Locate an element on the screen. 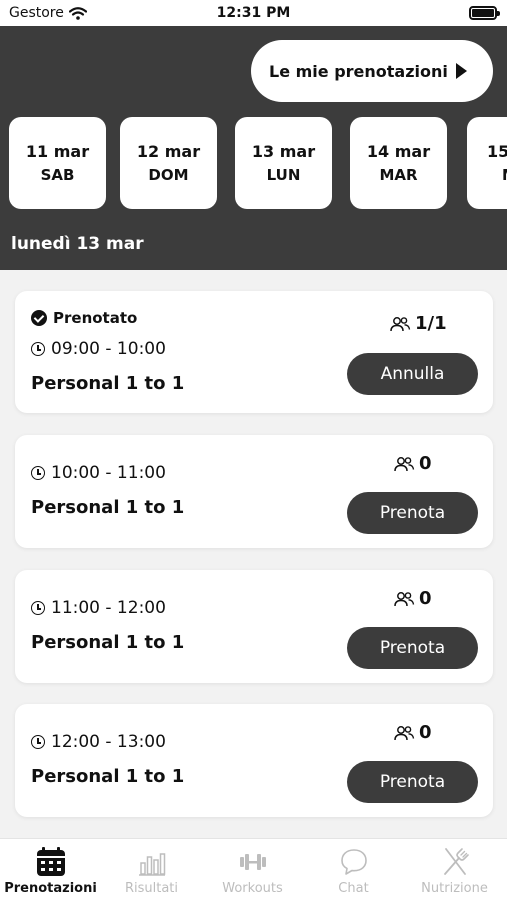 The width and height of the screenshot is (507, 900). selected-date-label: lunedì 13 mar is located at coordinates (77, 244).